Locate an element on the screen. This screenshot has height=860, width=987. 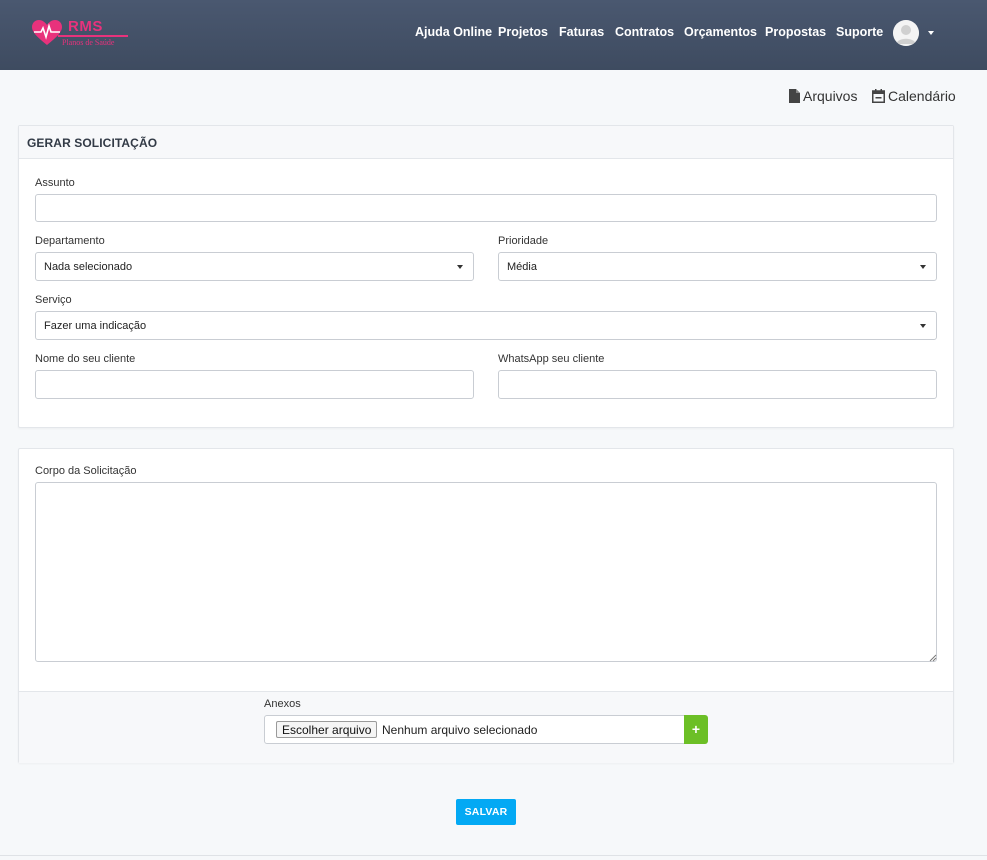
user-menu-chevron-down-icon is located at coordinates (931, 33).